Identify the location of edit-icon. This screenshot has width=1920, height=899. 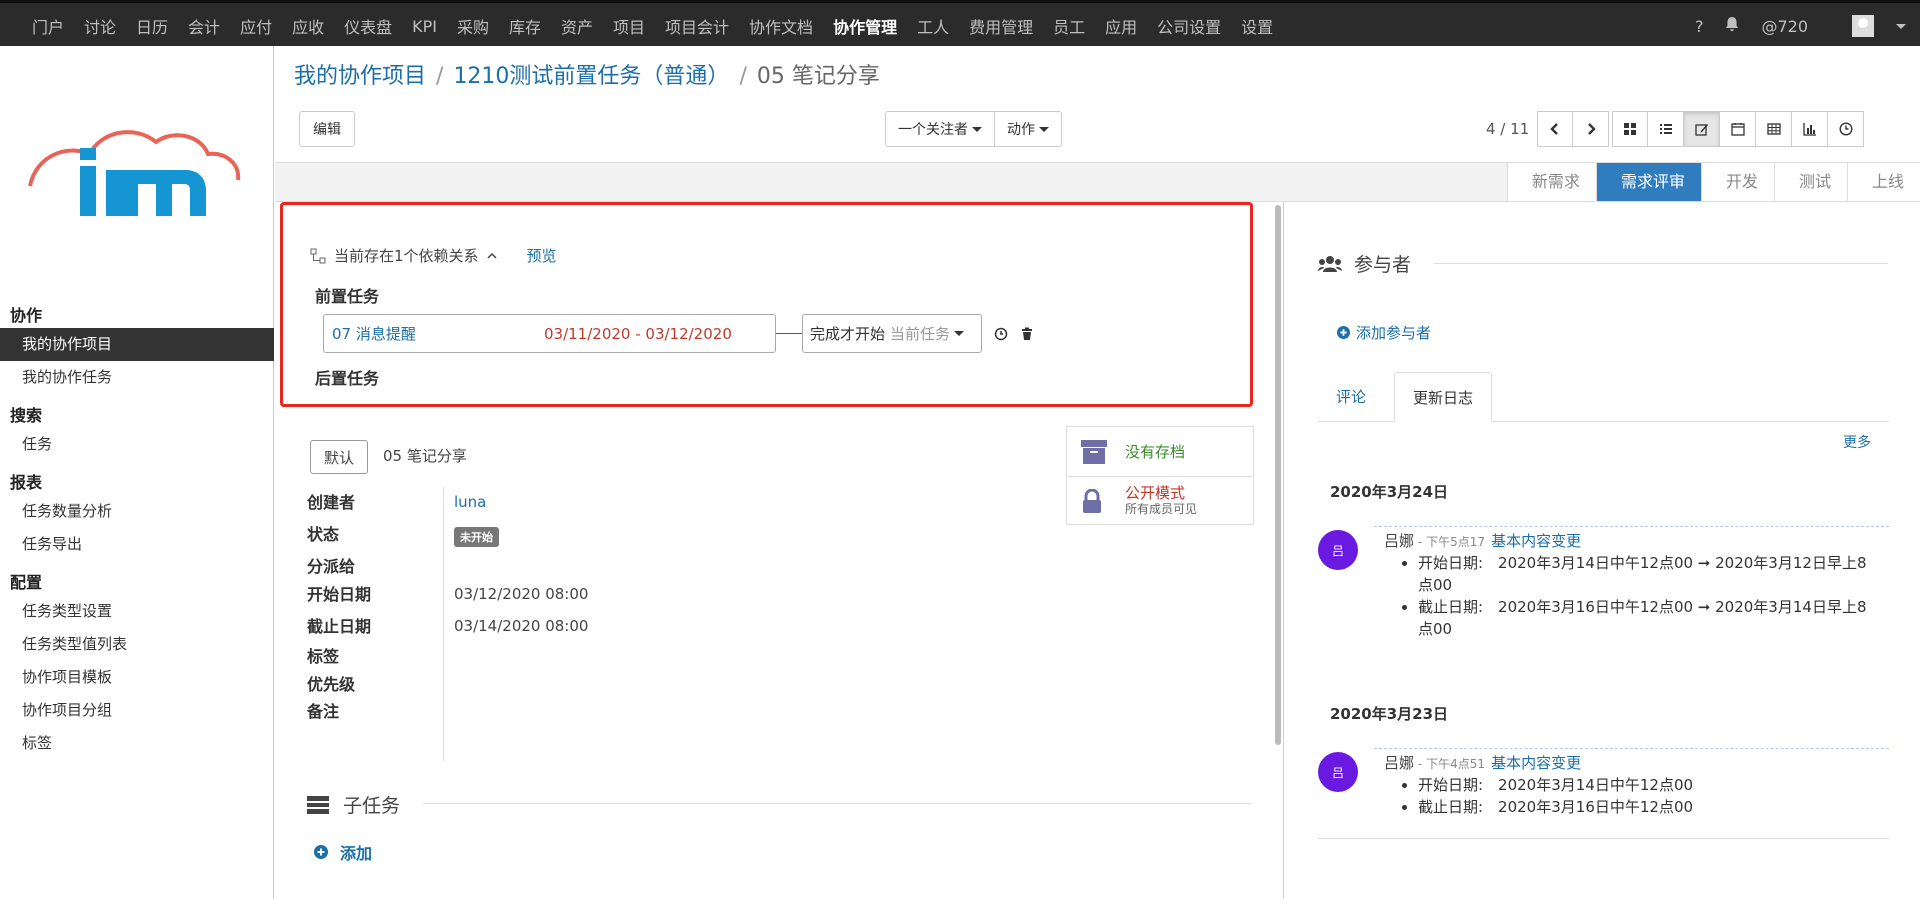
(1701, 130).